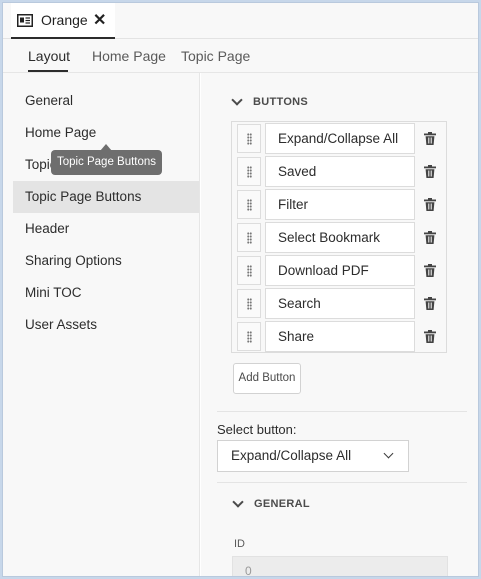 This screenshot has width=481, height=579. I want to click on add-button: Add Button, so click(267, 378).